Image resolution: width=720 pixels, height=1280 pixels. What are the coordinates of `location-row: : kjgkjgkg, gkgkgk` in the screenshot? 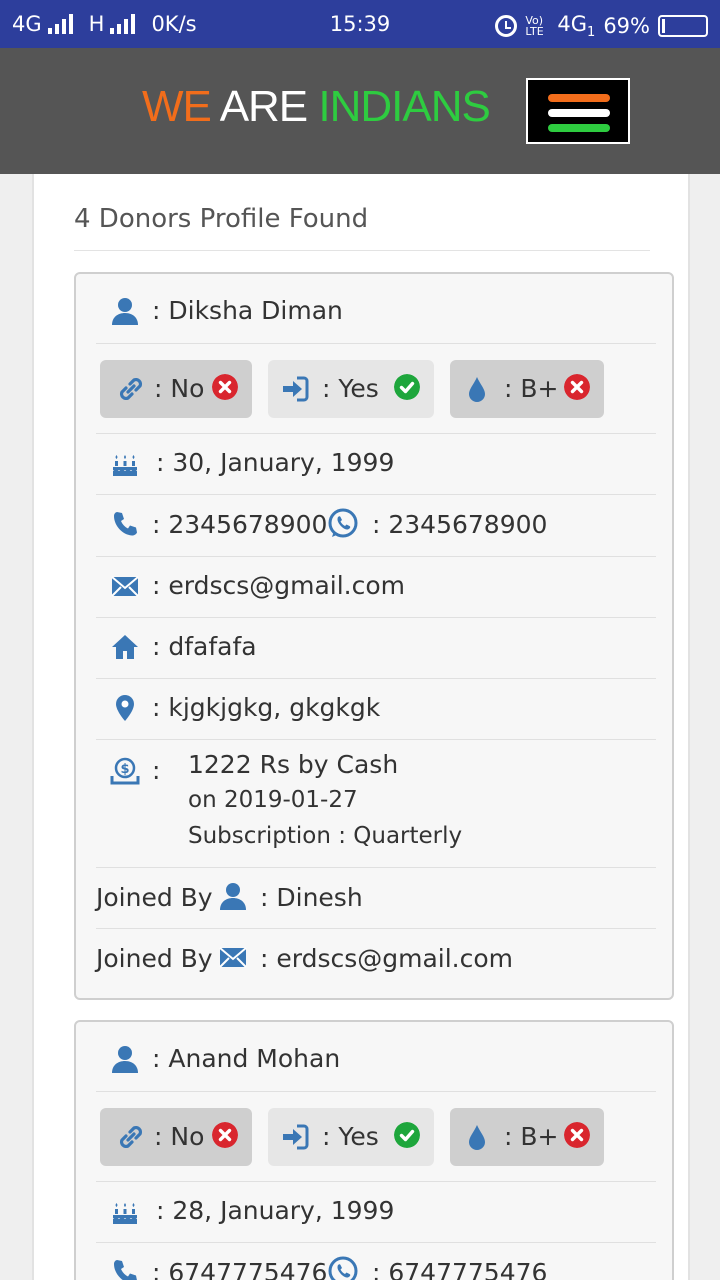 It's located at (376, 709).